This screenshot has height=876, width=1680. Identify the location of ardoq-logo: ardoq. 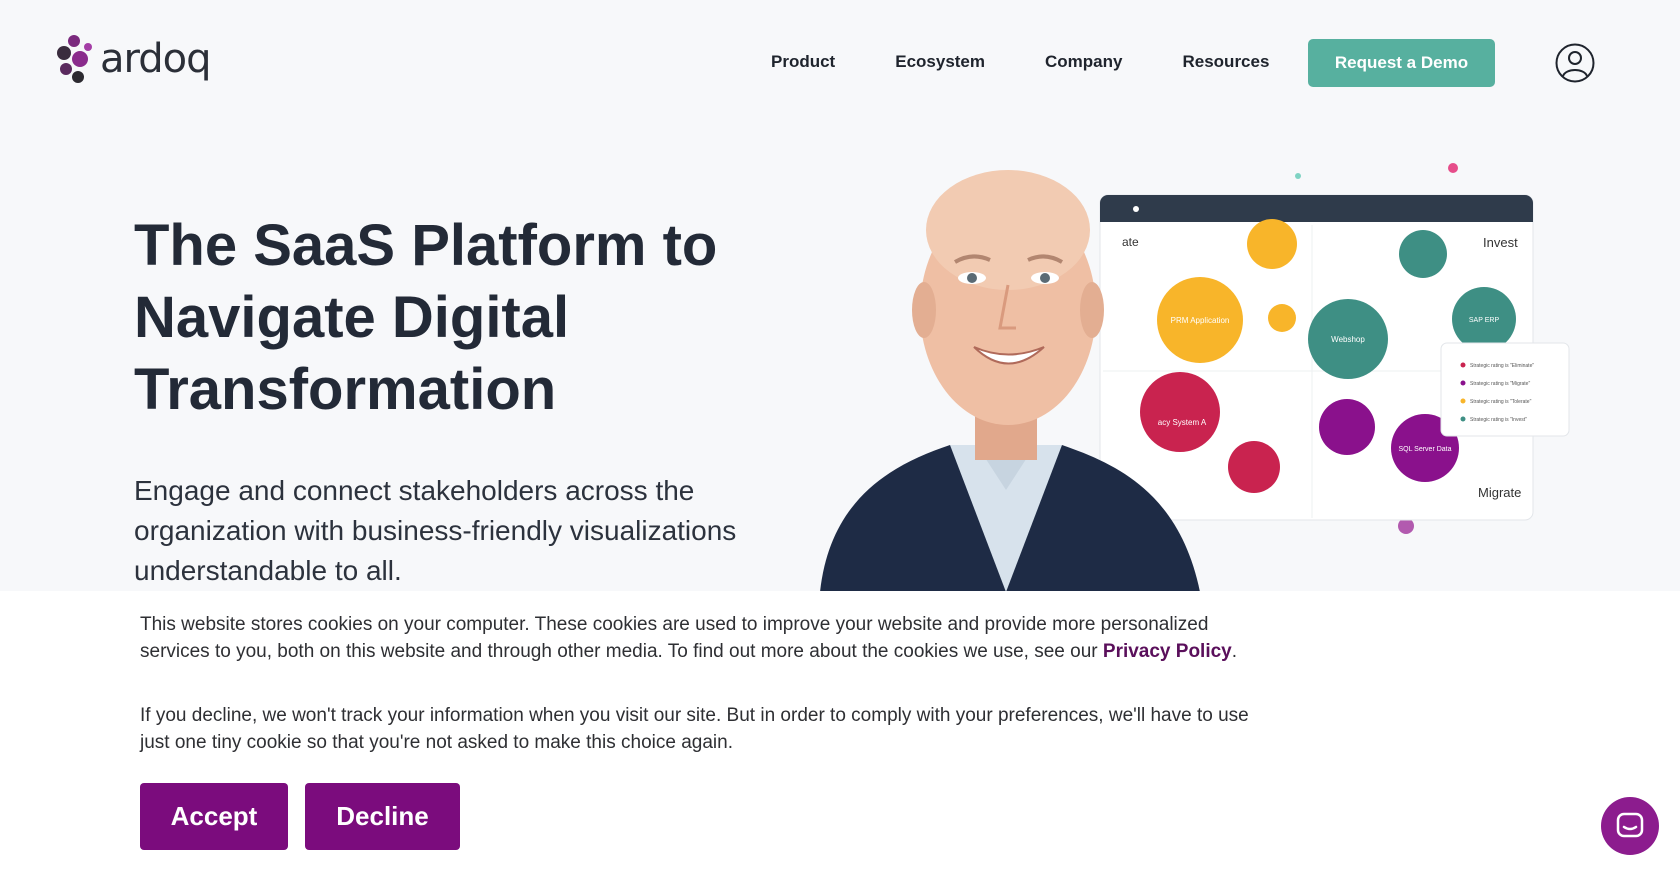
(133, 59).